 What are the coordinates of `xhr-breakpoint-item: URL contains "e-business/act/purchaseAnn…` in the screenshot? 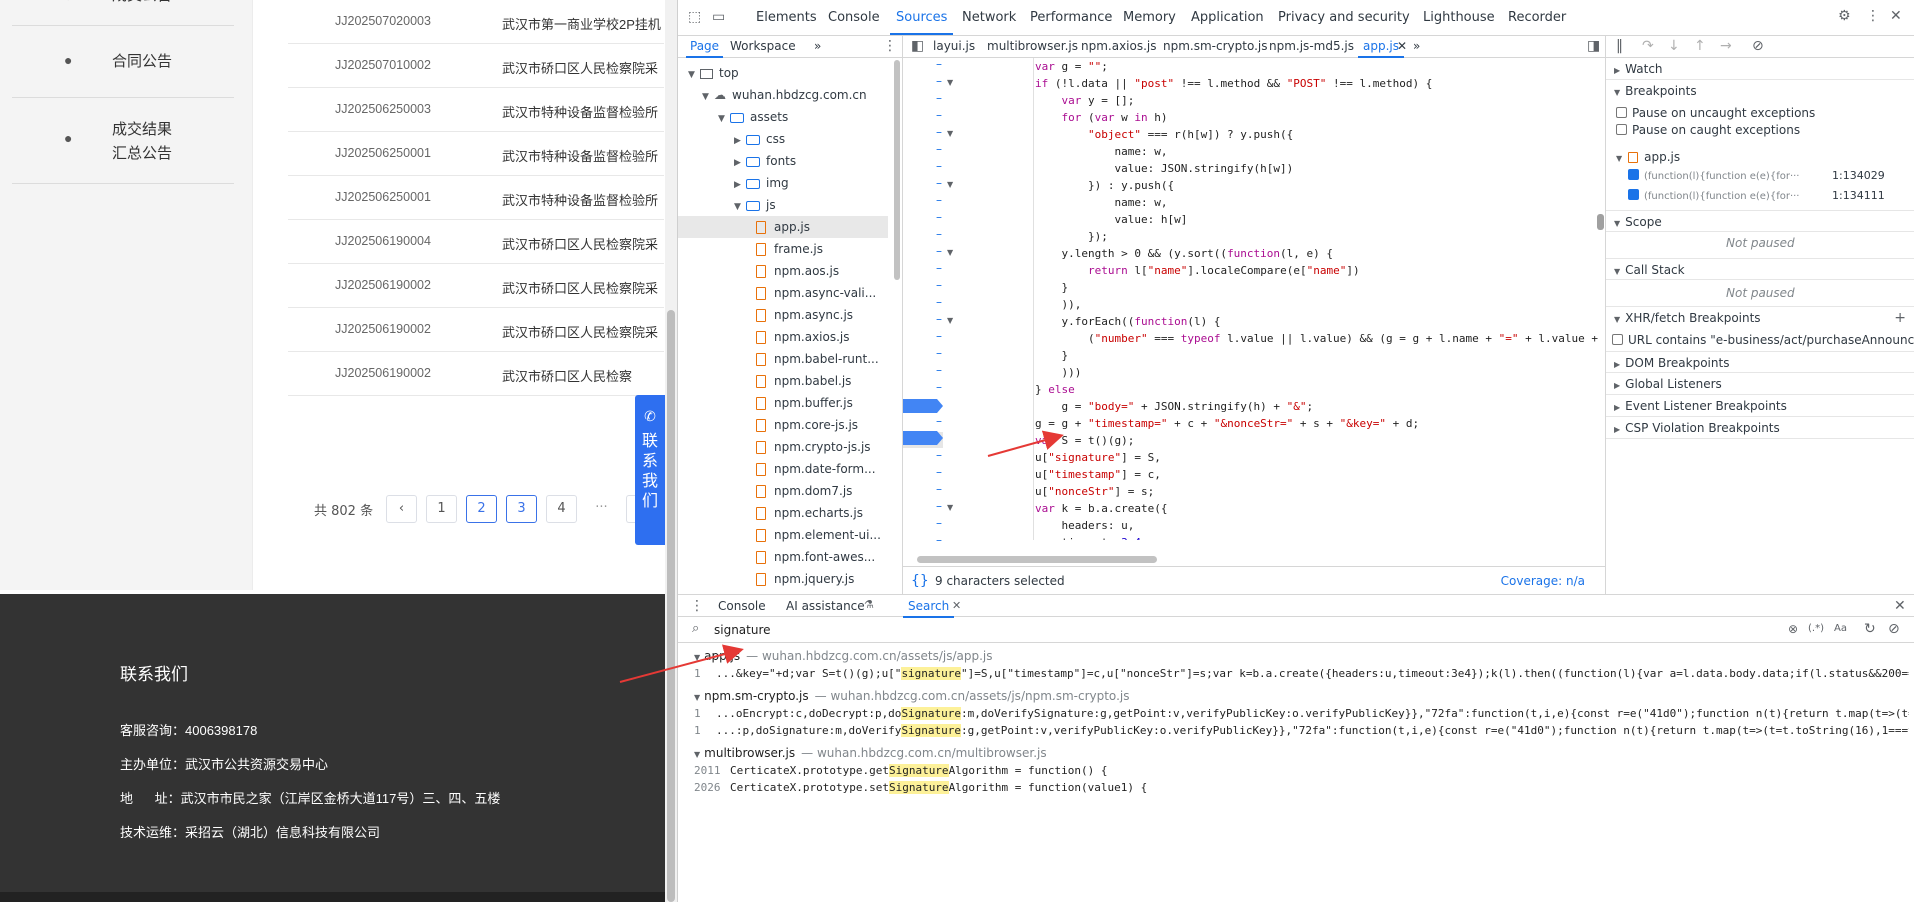 It's located at (1763, 340).